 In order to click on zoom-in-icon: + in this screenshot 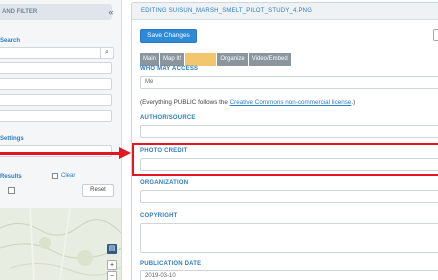, I will do `click(112, 265)`.